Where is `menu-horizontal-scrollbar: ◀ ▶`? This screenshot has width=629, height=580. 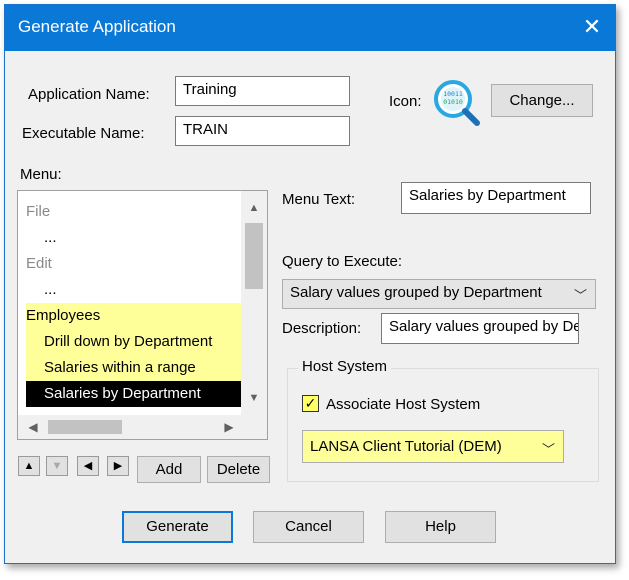
menu-horizontal-scrollbar: ◀ ▶ is located at coordinates (130, 427).